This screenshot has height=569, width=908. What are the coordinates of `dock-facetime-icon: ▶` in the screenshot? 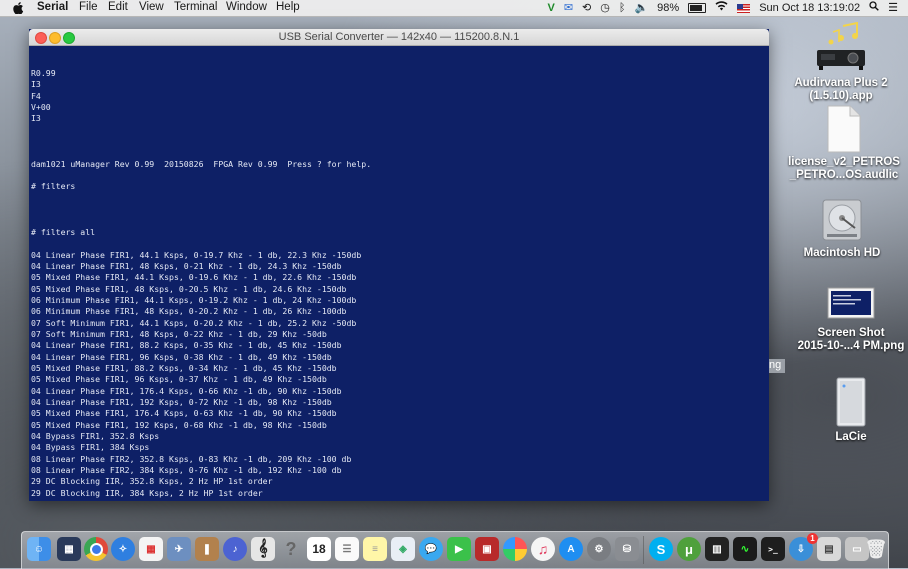 It's located at (459, 549).